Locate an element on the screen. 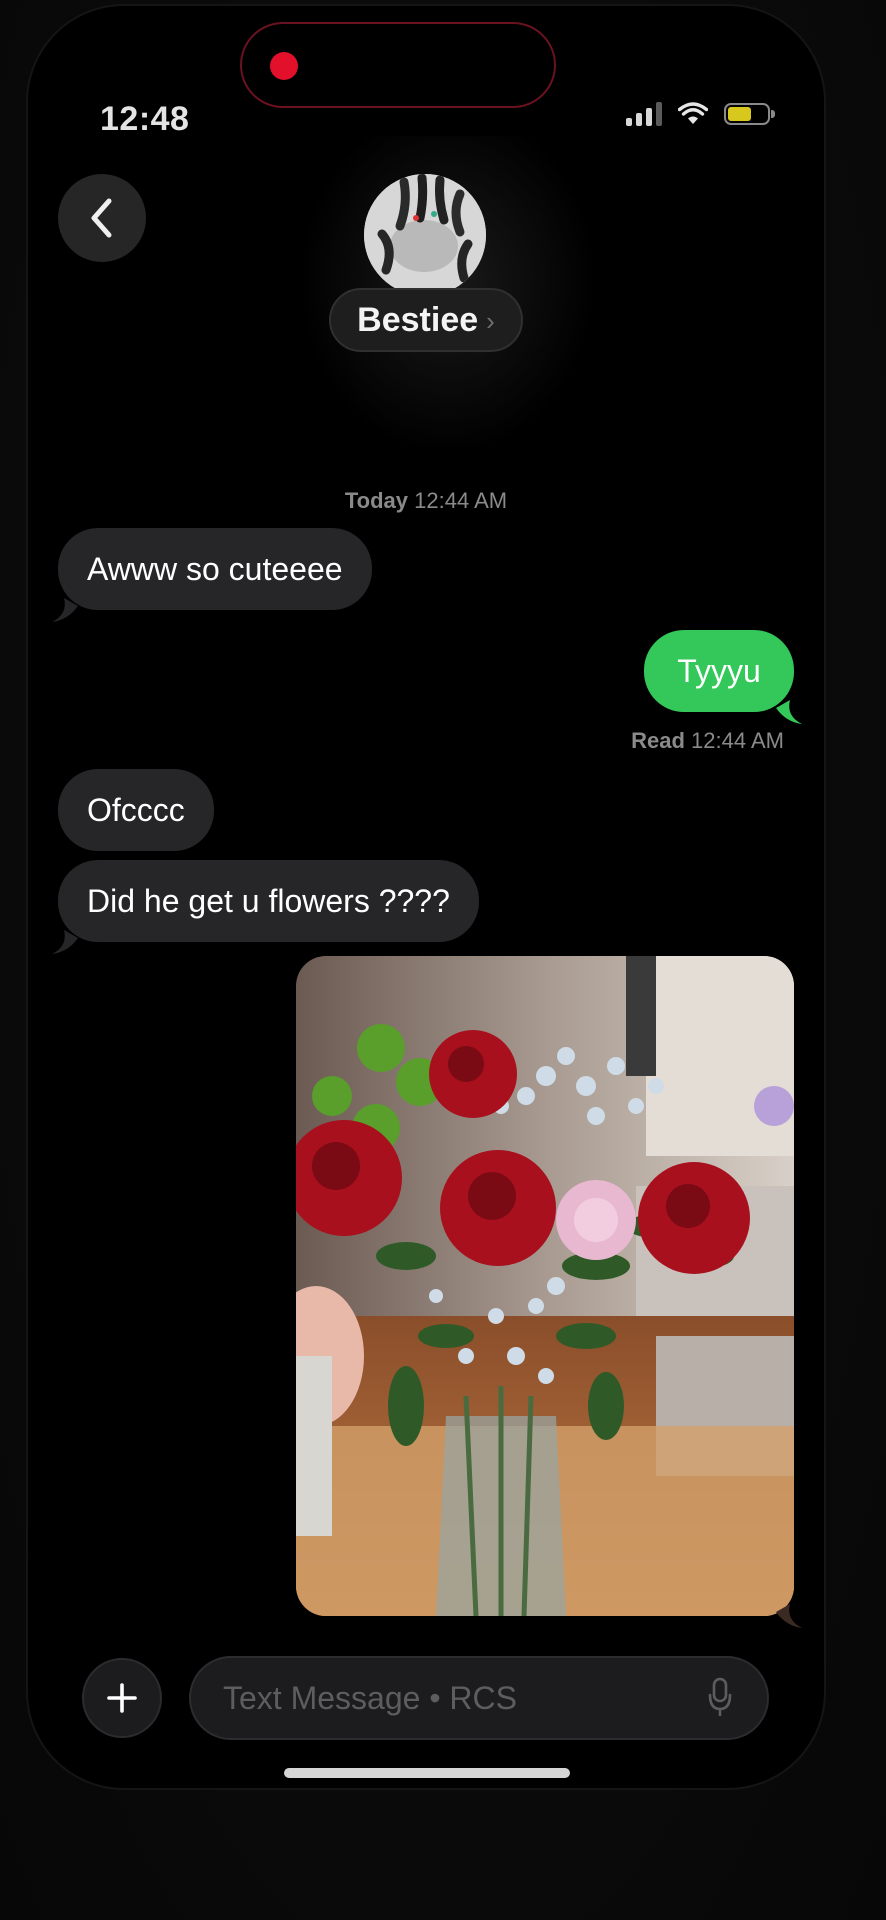 The image size is (886, 1920). conversation-timestamp: Today 12:44 AM is located at coordinates (426, 501).